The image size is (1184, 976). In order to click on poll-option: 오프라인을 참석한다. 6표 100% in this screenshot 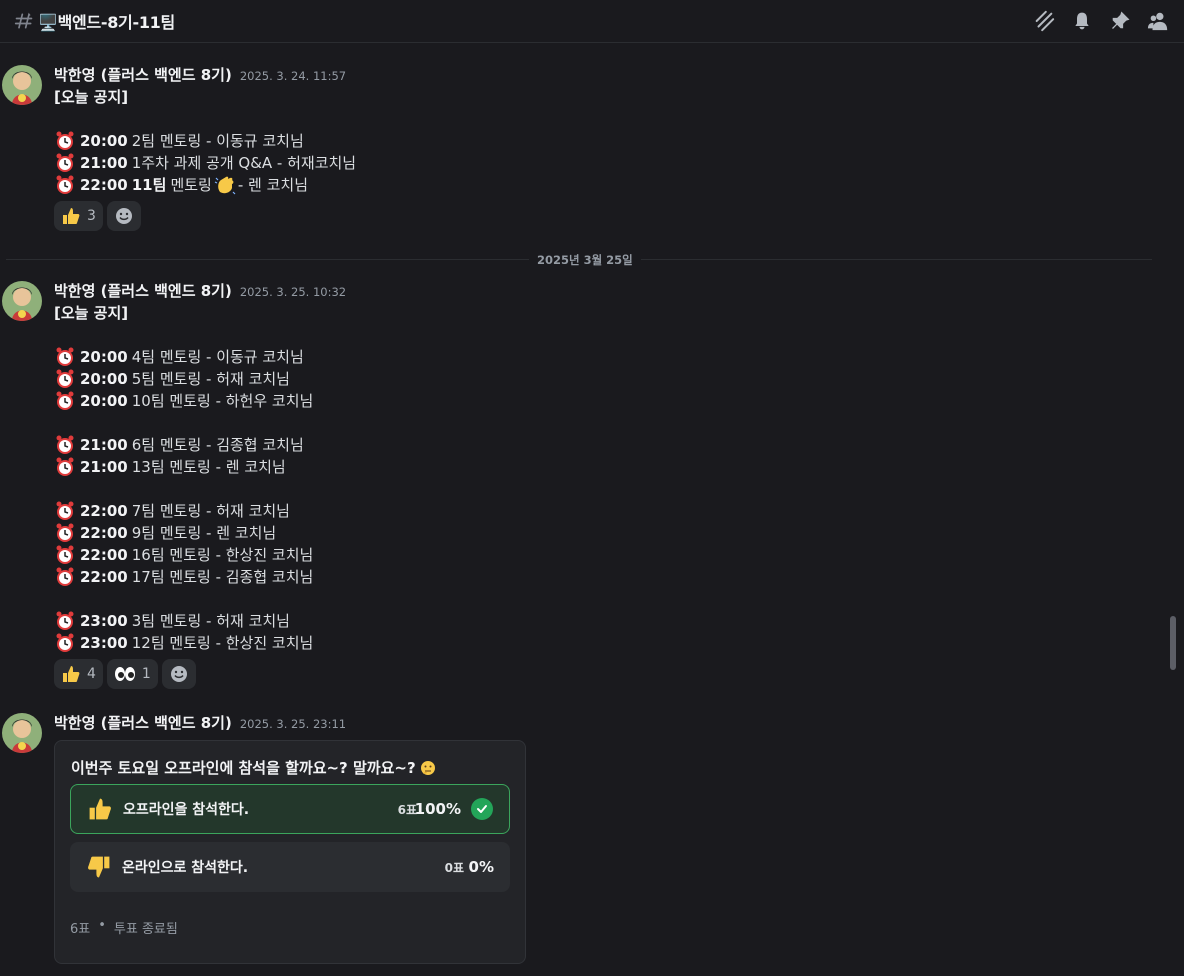, I will do `click(290, 809)`.